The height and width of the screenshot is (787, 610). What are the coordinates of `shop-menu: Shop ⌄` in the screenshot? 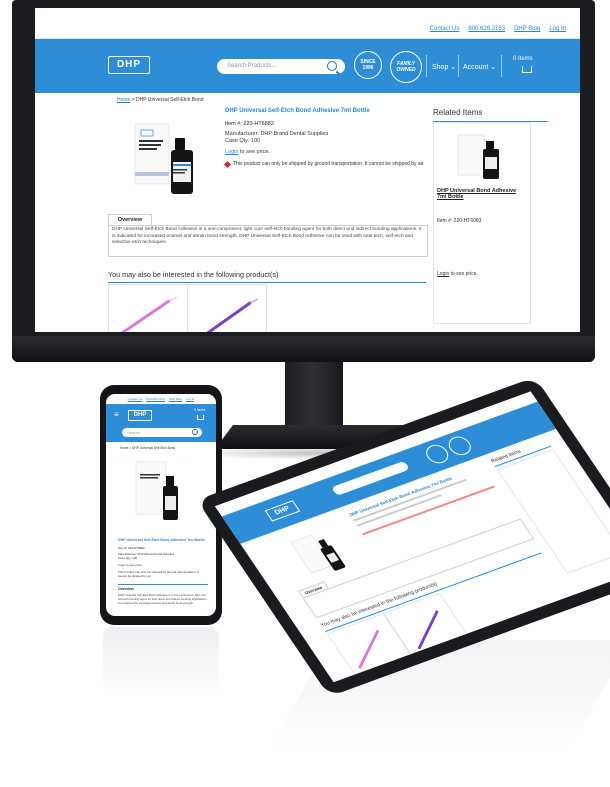 It's located at (444, 67).